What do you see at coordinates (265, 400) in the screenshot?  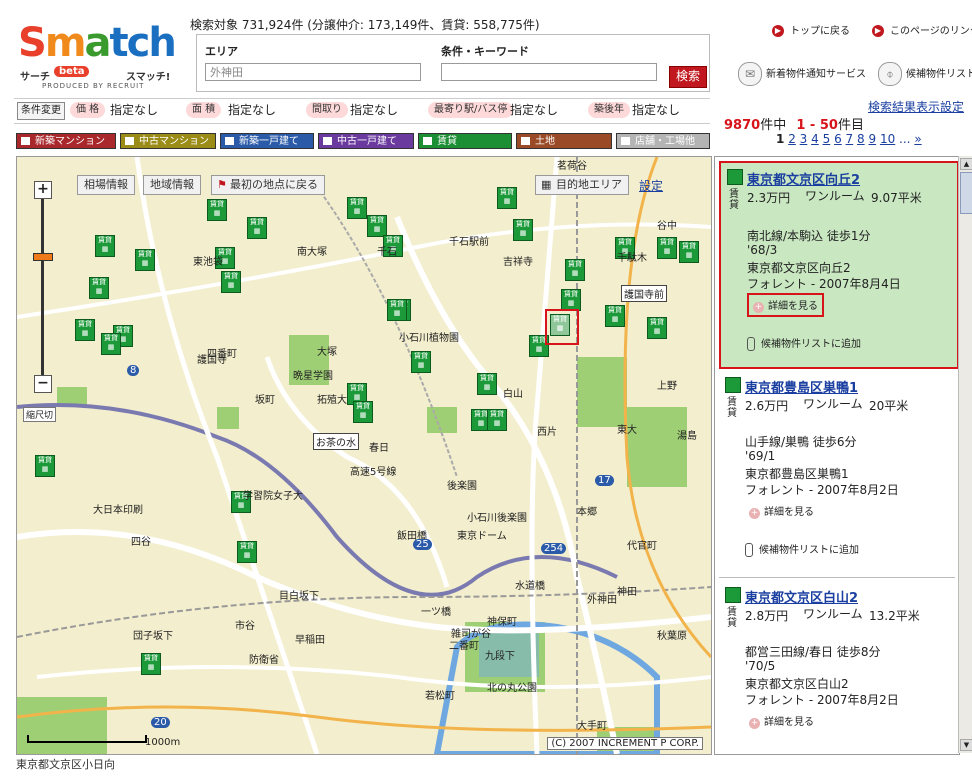 I see `map-place-label: 坂町` at bounding box center [265, 400].